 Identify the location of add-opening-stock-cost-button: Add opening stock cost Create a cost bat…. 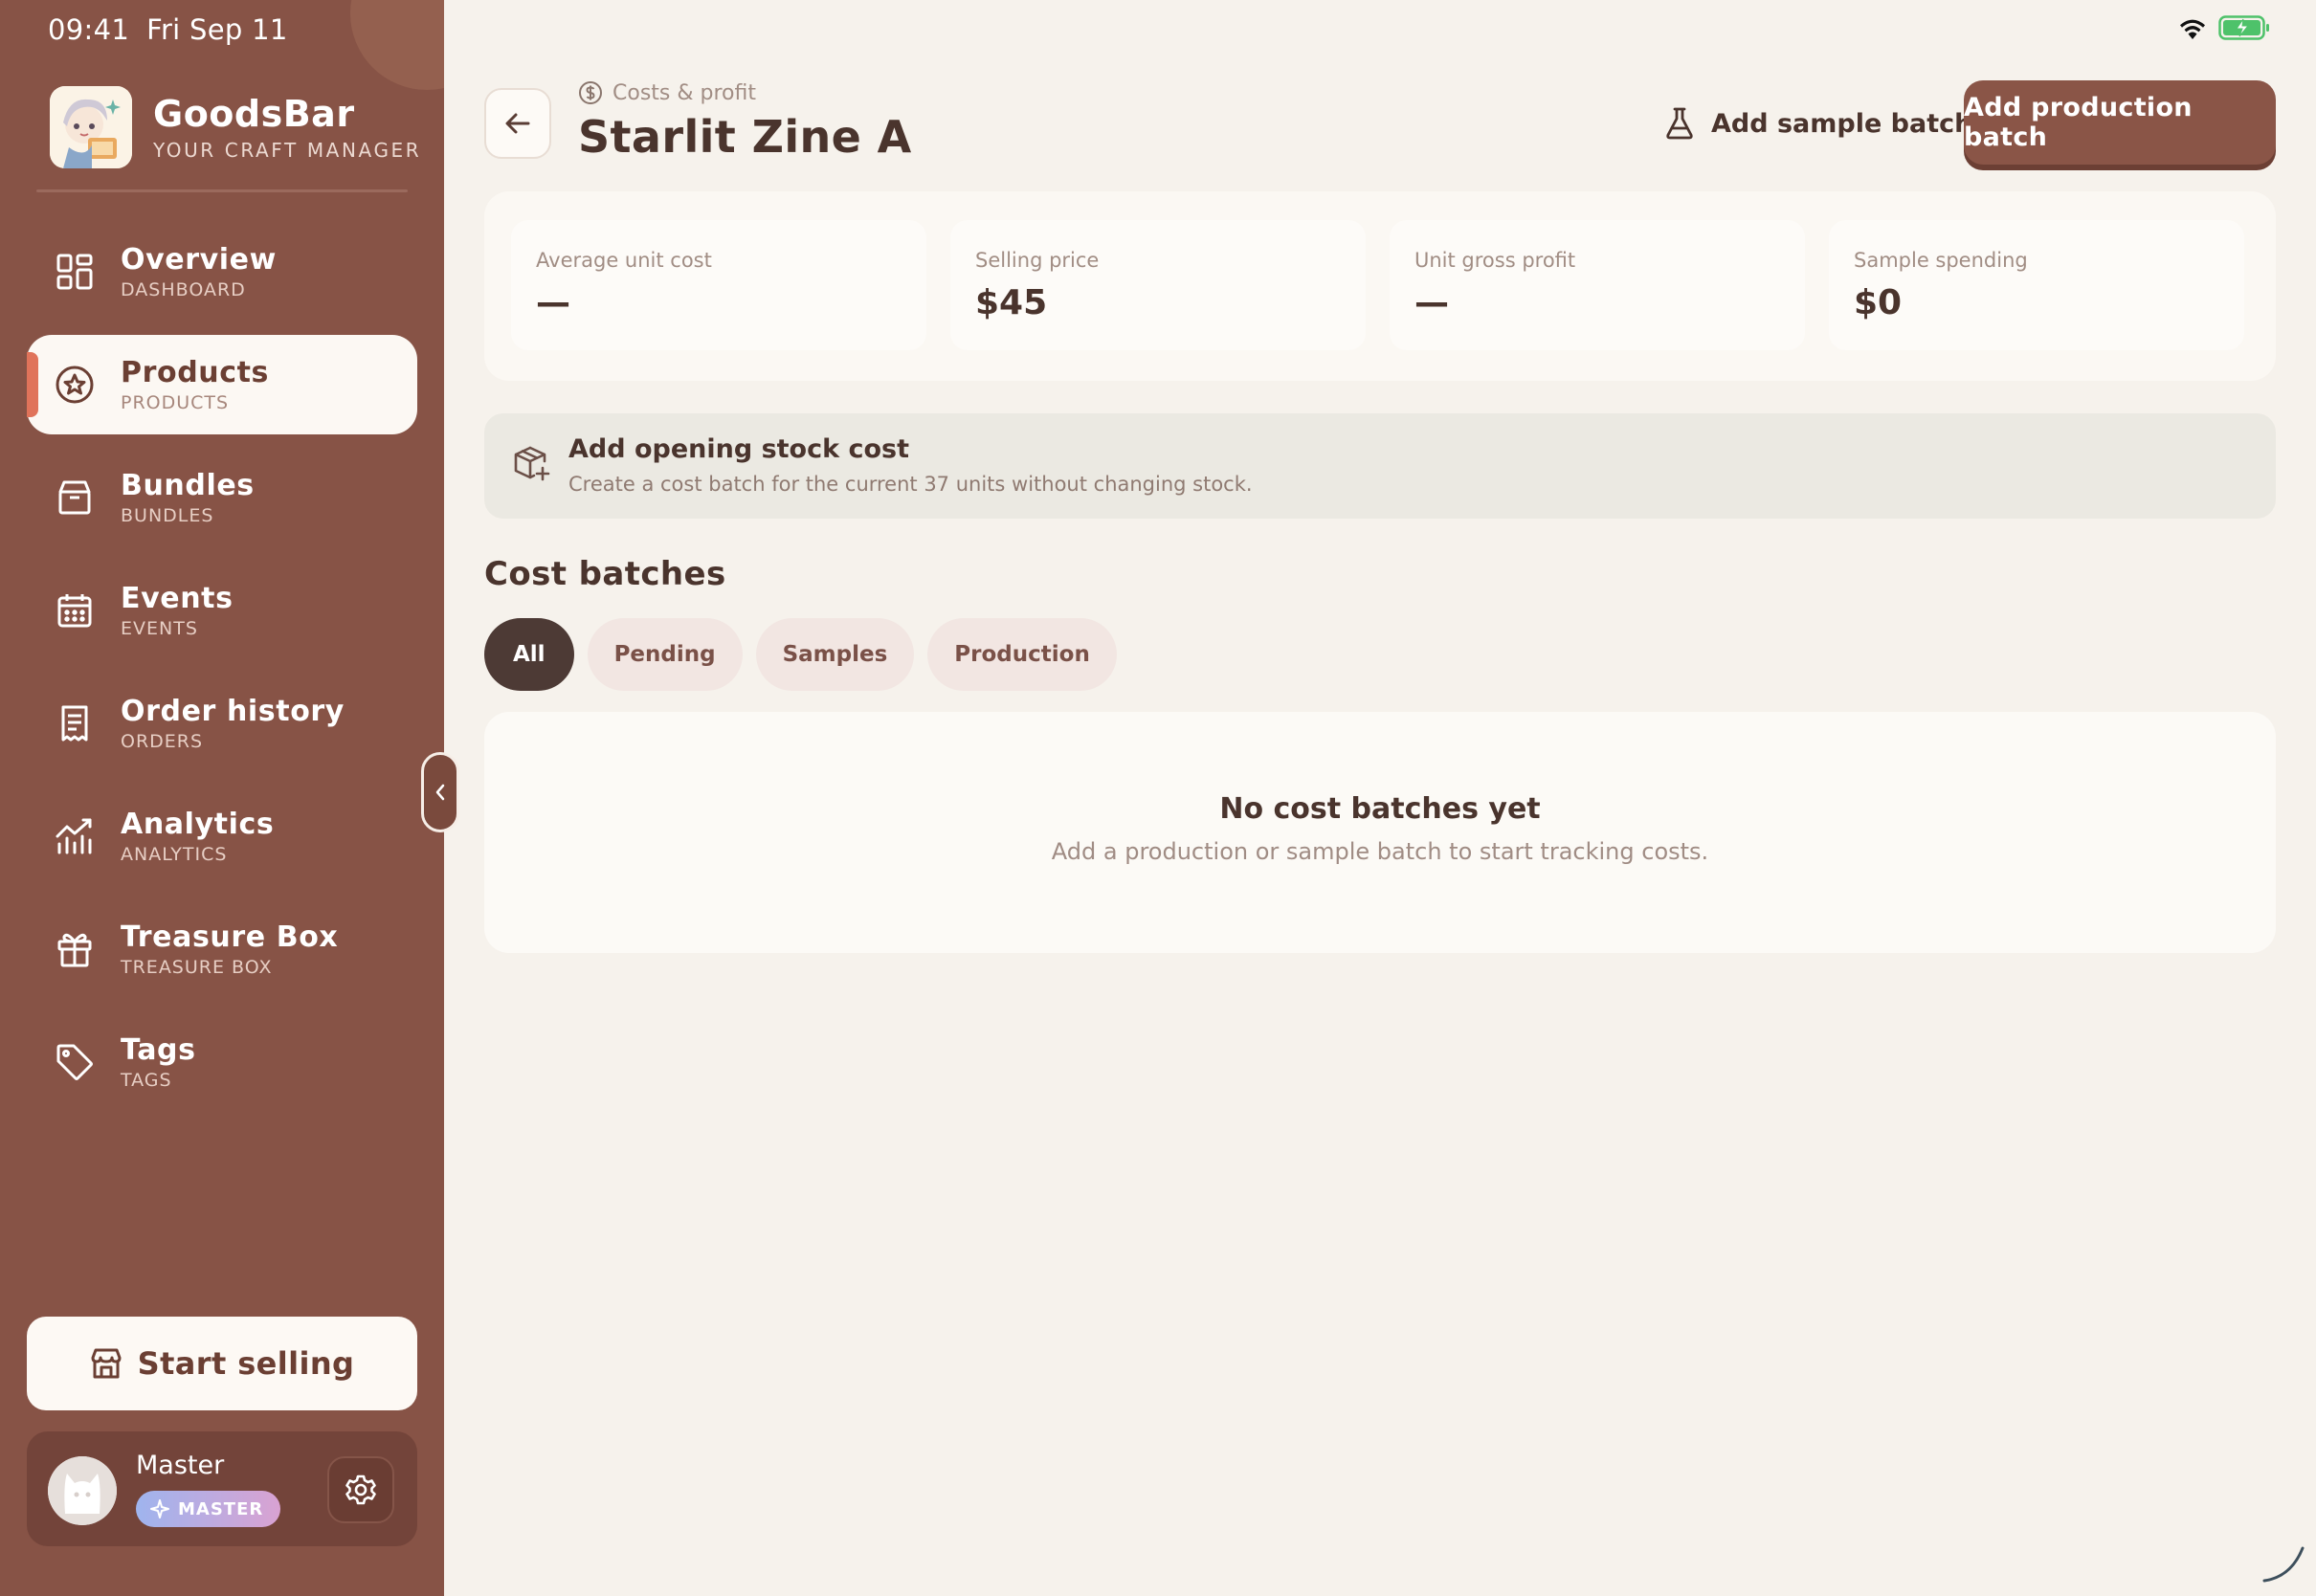
(1380, 466).